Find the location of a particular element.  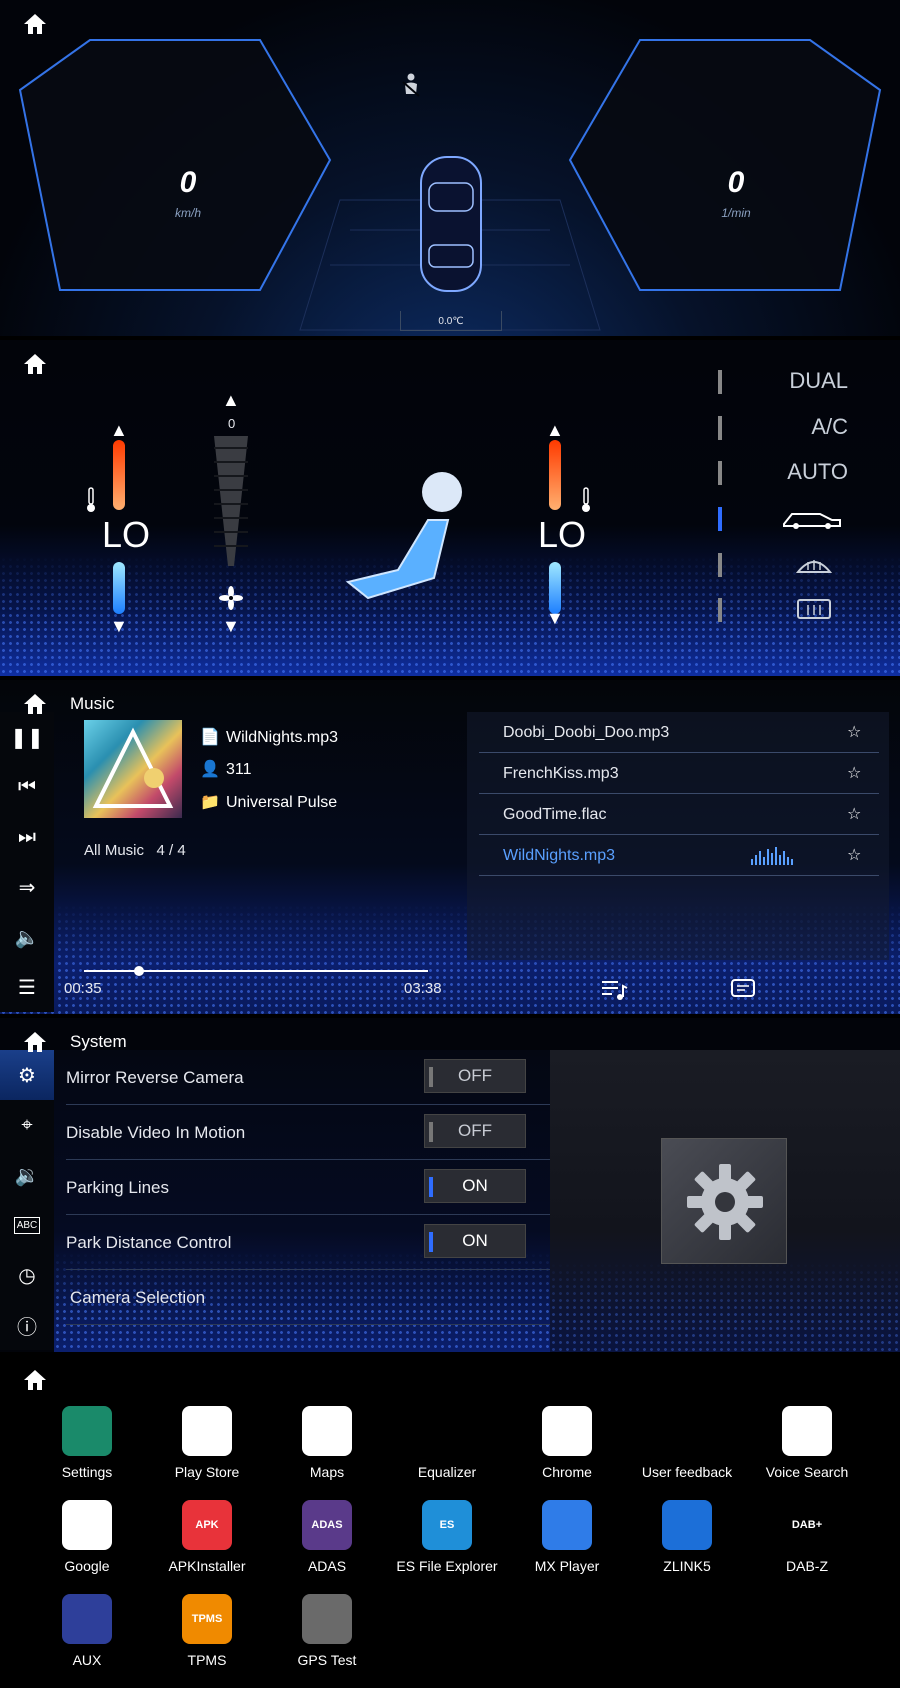

list-item: FrenchKiss.mp3 ☆ is located at coordinates (679, 773).